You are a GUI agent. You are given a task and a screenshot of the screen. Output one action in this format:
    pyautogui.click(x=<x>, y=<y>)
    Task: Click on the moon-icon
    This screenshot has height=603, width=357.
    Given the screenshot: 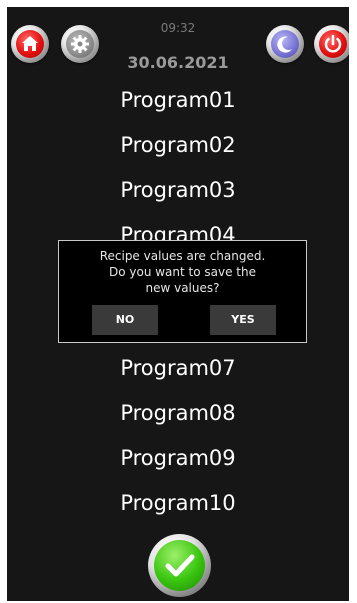 What is the action you would take?
    pyautogui.click(x=285, y=44)
    